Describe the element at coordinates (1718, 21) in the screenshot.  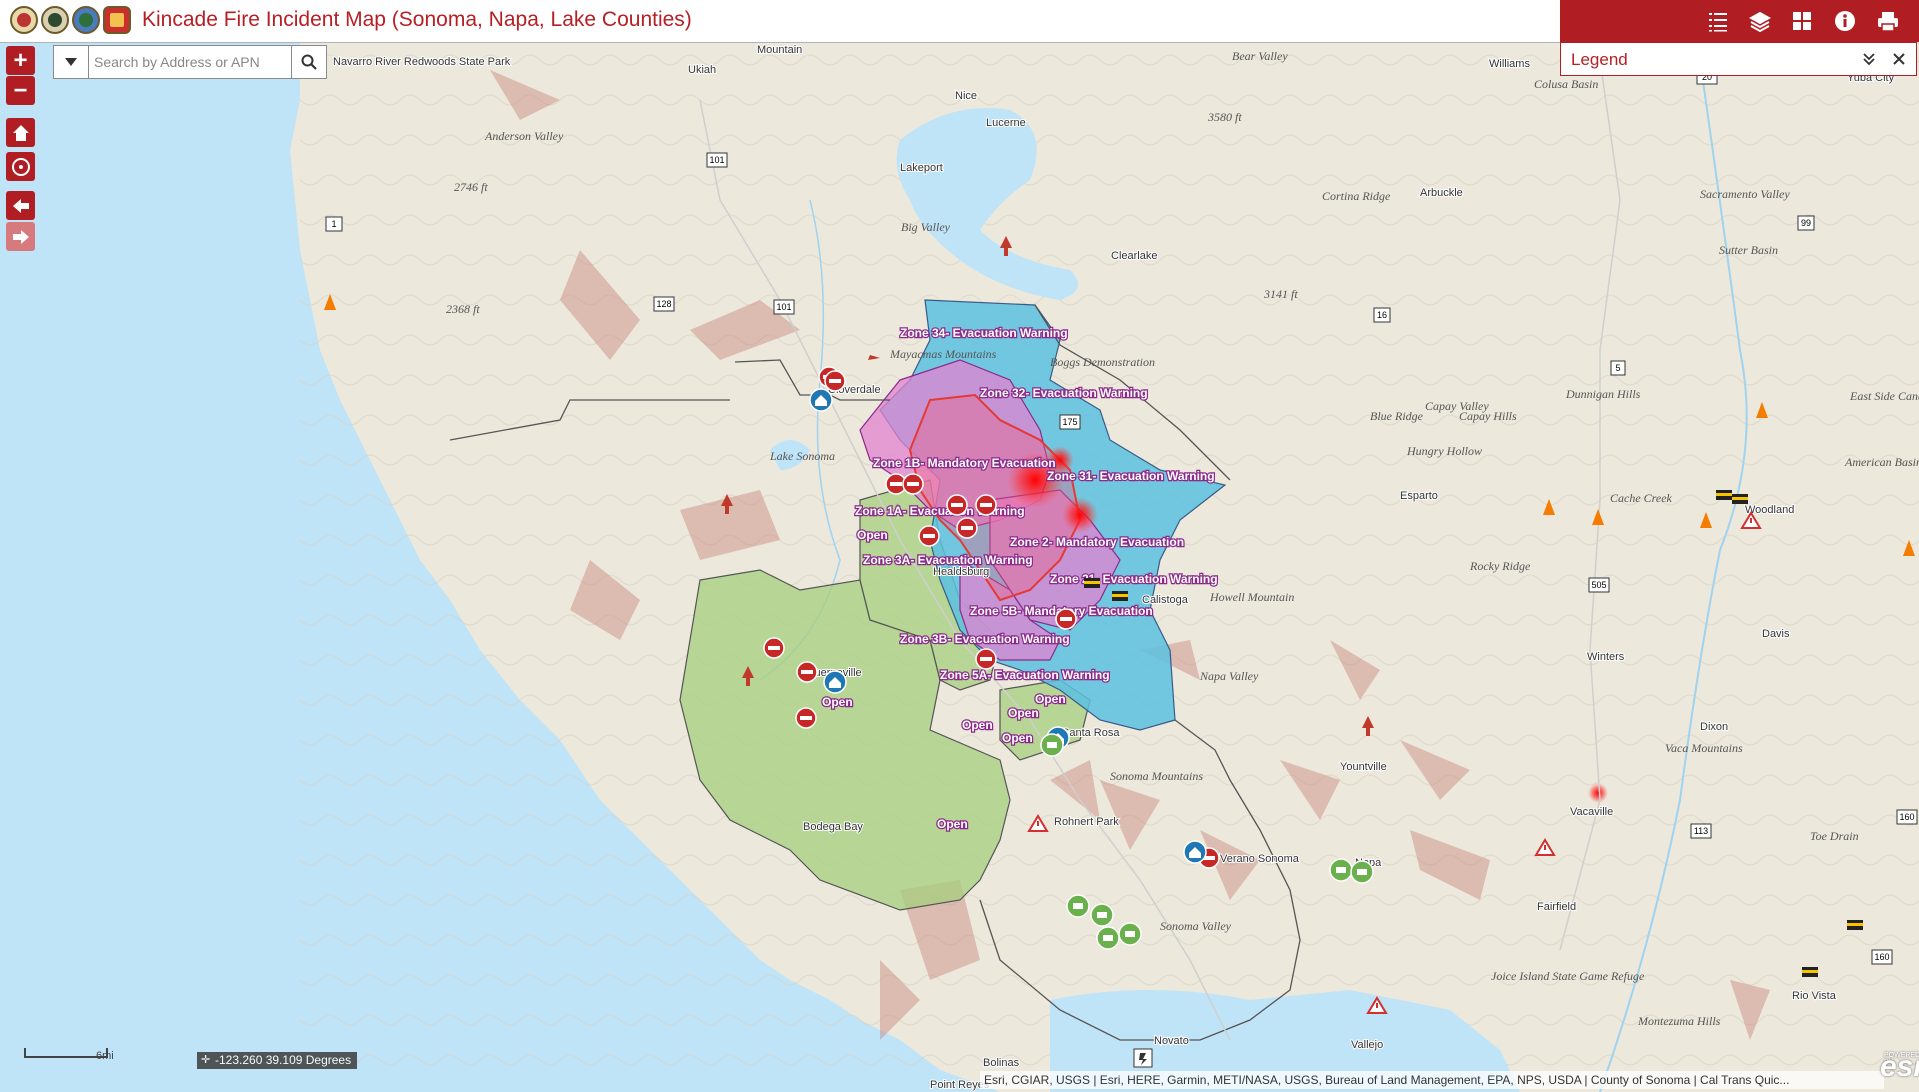
I see `list-icon` at that location.